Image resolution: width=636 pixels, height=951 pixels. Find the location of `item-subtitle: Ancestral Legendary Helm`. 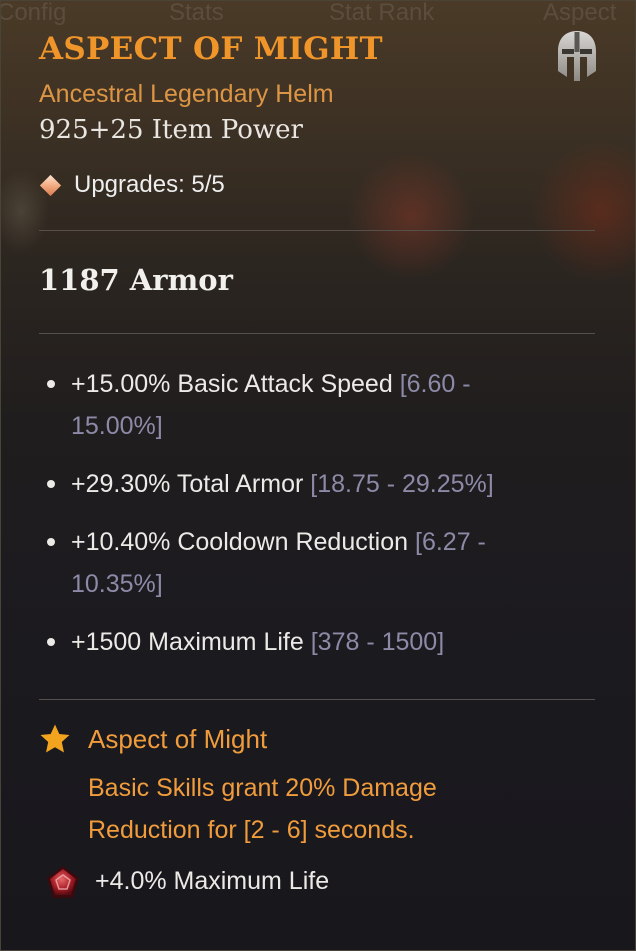

item-subtitle: Ancestral Legendary Helm is located at coordinates (186, 94).